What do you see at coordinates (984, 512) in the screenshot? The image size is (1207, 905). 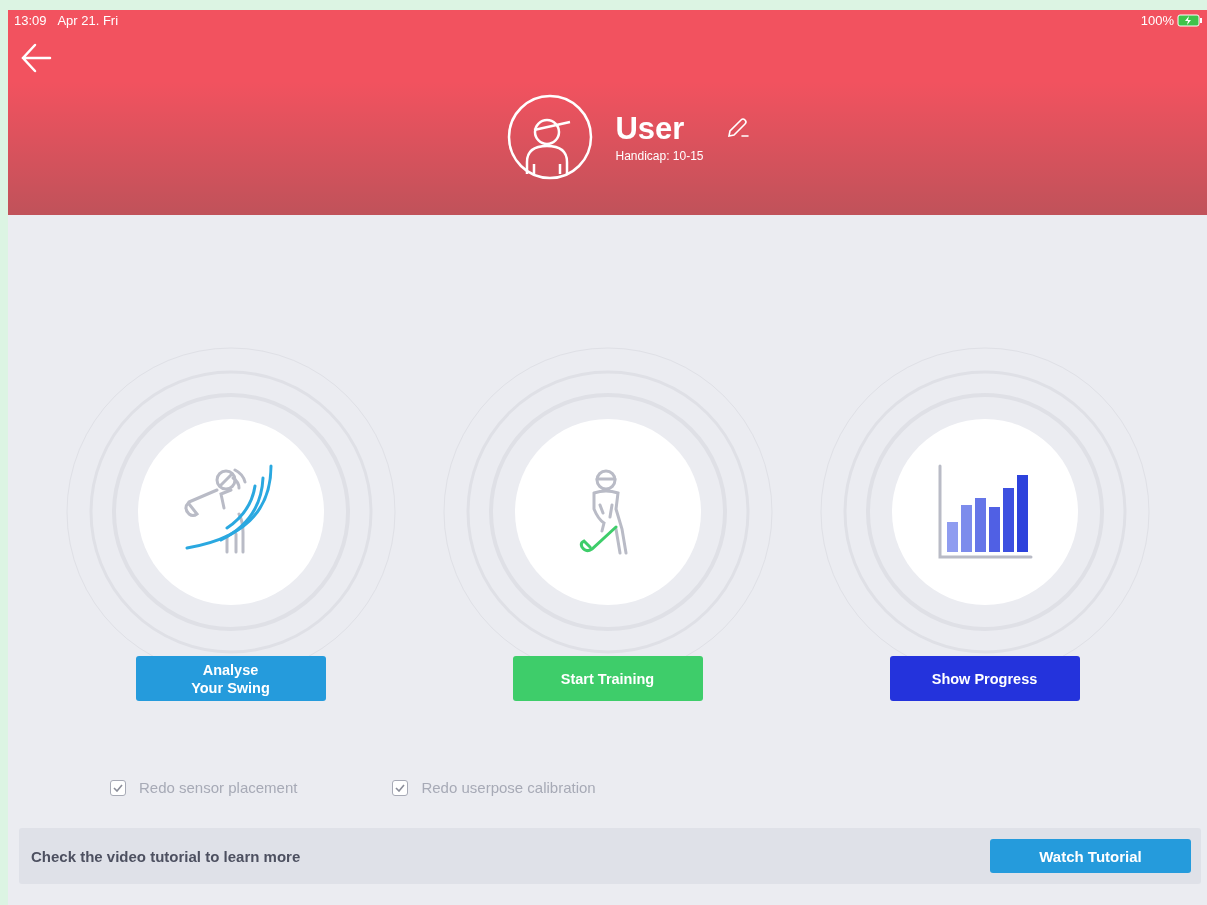 I see `bar-chart-icon` at bounding box center [984, 512].